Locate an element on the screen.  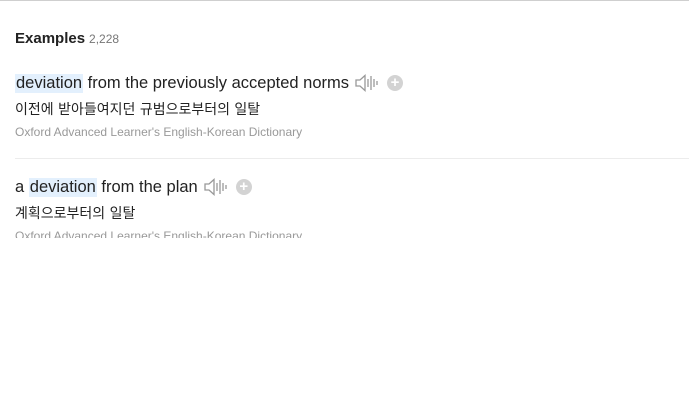
sentence-prefix: a is located at coordinates (22, 186).